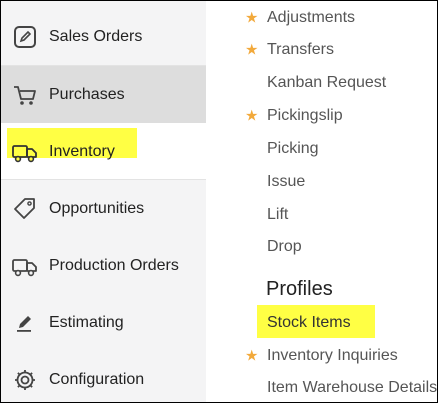 The width and height of the screenshot is (438, 403). I want to click on menu-item-label: Inventory Inquiries, so click(332, 355).